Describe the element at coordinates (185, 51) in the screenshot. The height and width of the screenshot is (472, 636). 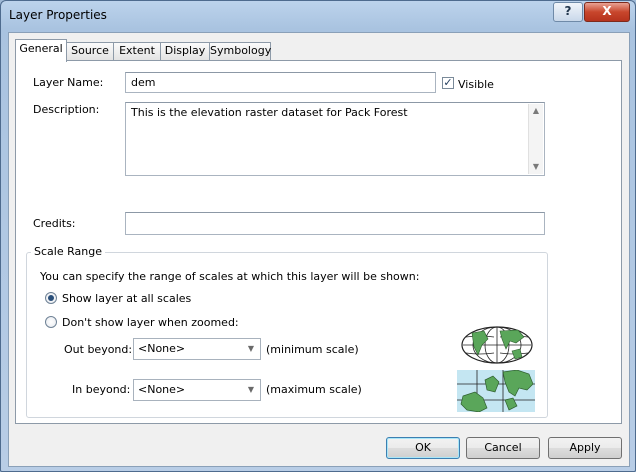
I see `tab-display: Display` at that location.